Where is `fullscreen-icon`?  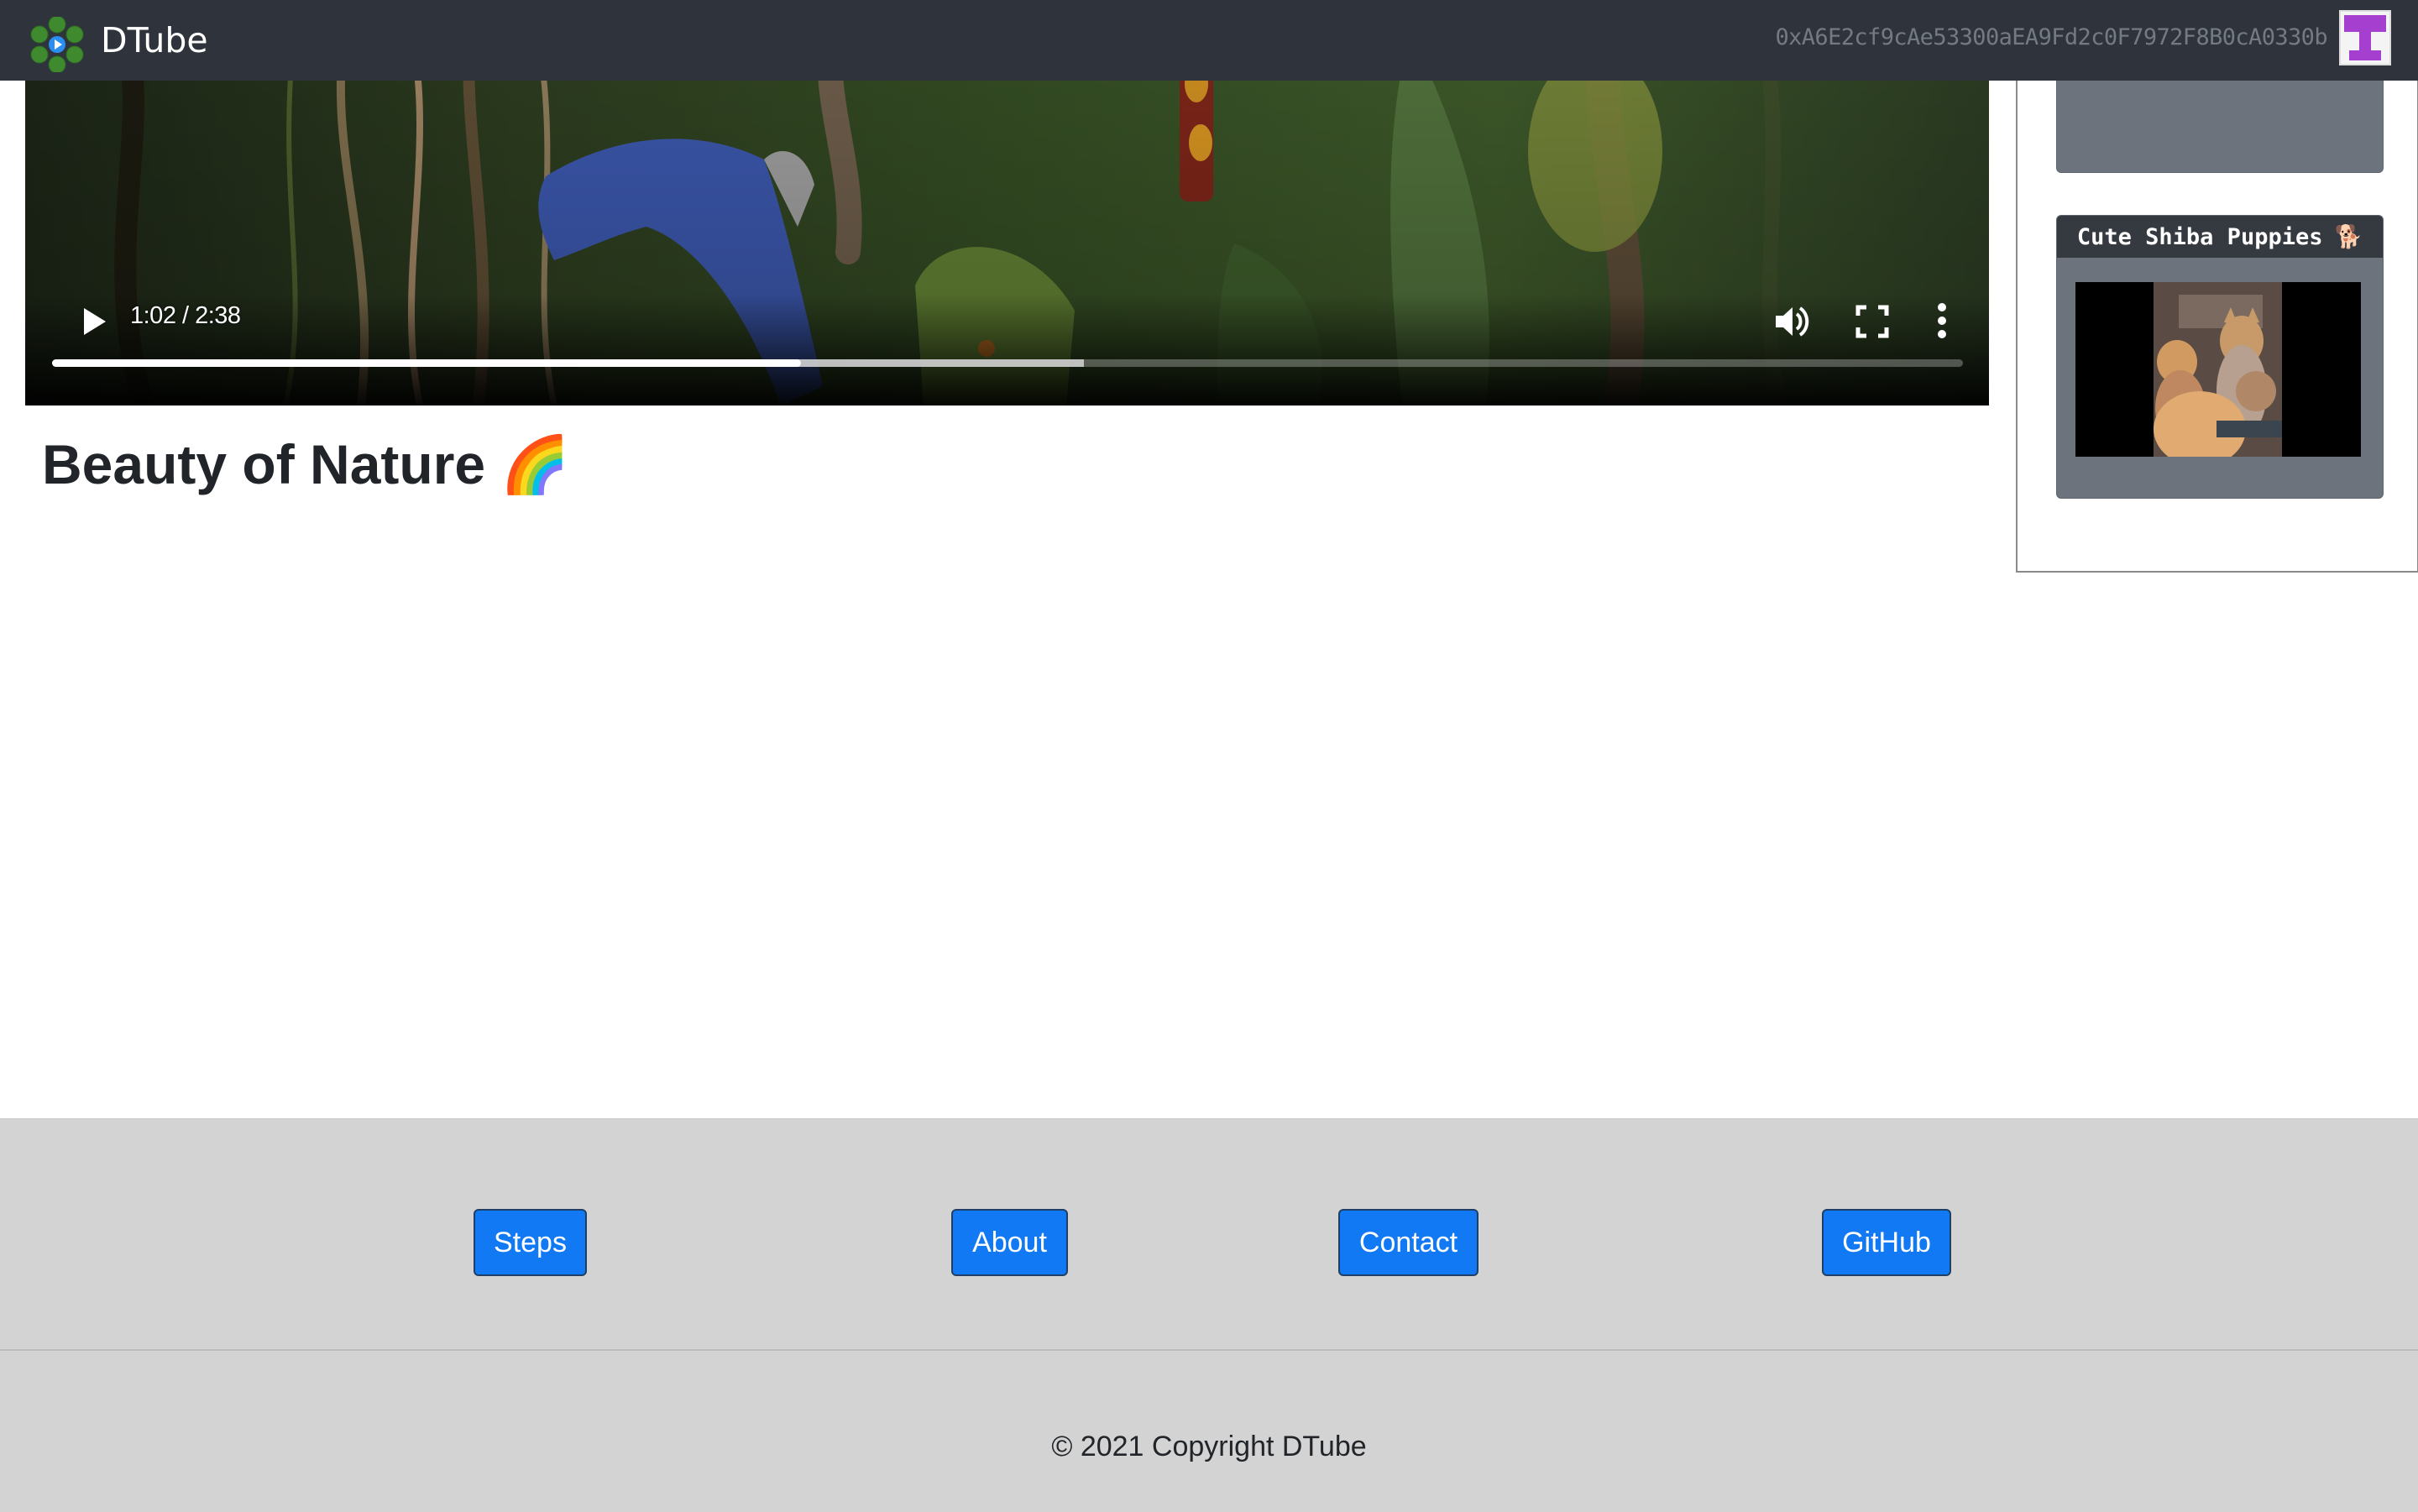
fullscreen-icon is located at coordinates (1872, 321).